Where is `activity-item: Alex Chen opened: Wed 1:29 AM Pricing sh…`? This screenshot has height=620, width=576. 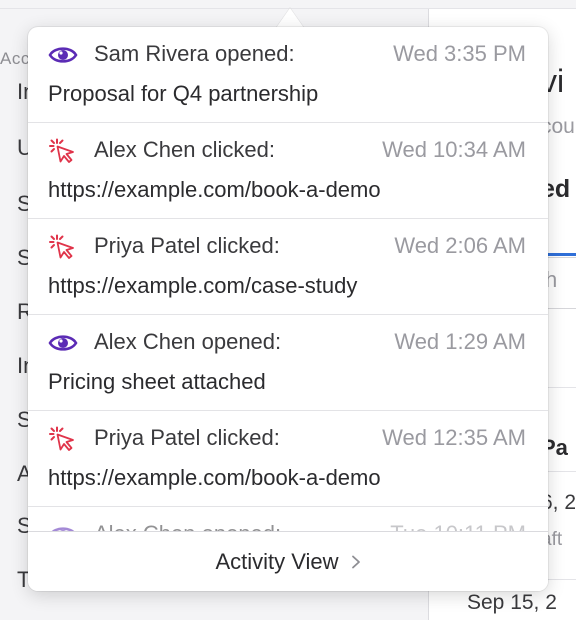
activity-item: Alex Chen opened: Wed 1:29 AM Pricing sh… is located at coordinates (288, 363).